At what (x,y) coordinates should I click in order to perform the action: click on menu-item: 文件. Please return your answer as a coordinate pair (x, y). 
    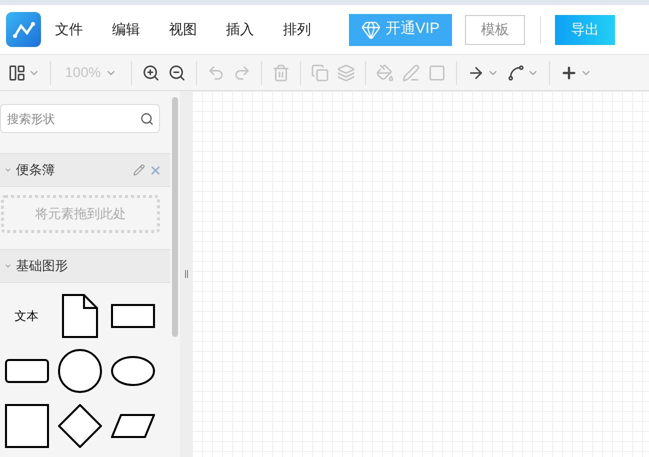
    Looking at the image, I should click on (69, 29).